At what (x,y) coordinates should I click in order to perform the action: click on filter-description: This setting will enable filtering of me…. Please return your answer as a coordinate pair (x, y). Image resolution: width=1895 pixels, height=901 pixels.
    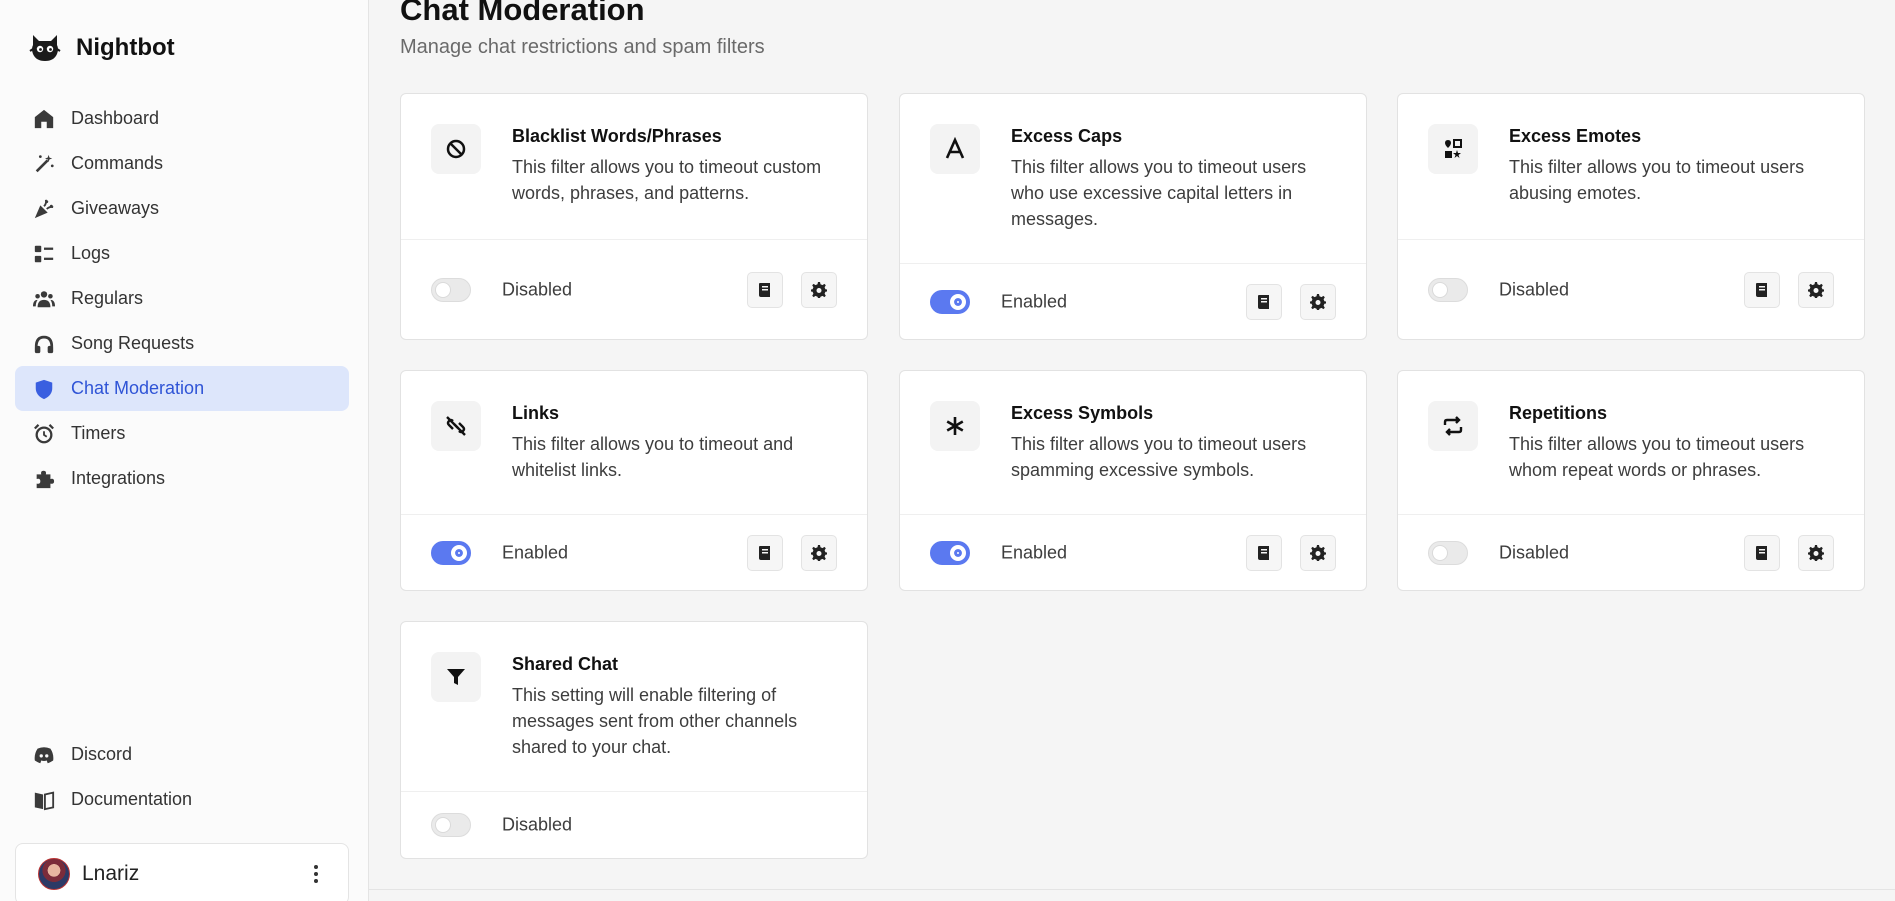
    Looking at the image, I should click on (655, 721).